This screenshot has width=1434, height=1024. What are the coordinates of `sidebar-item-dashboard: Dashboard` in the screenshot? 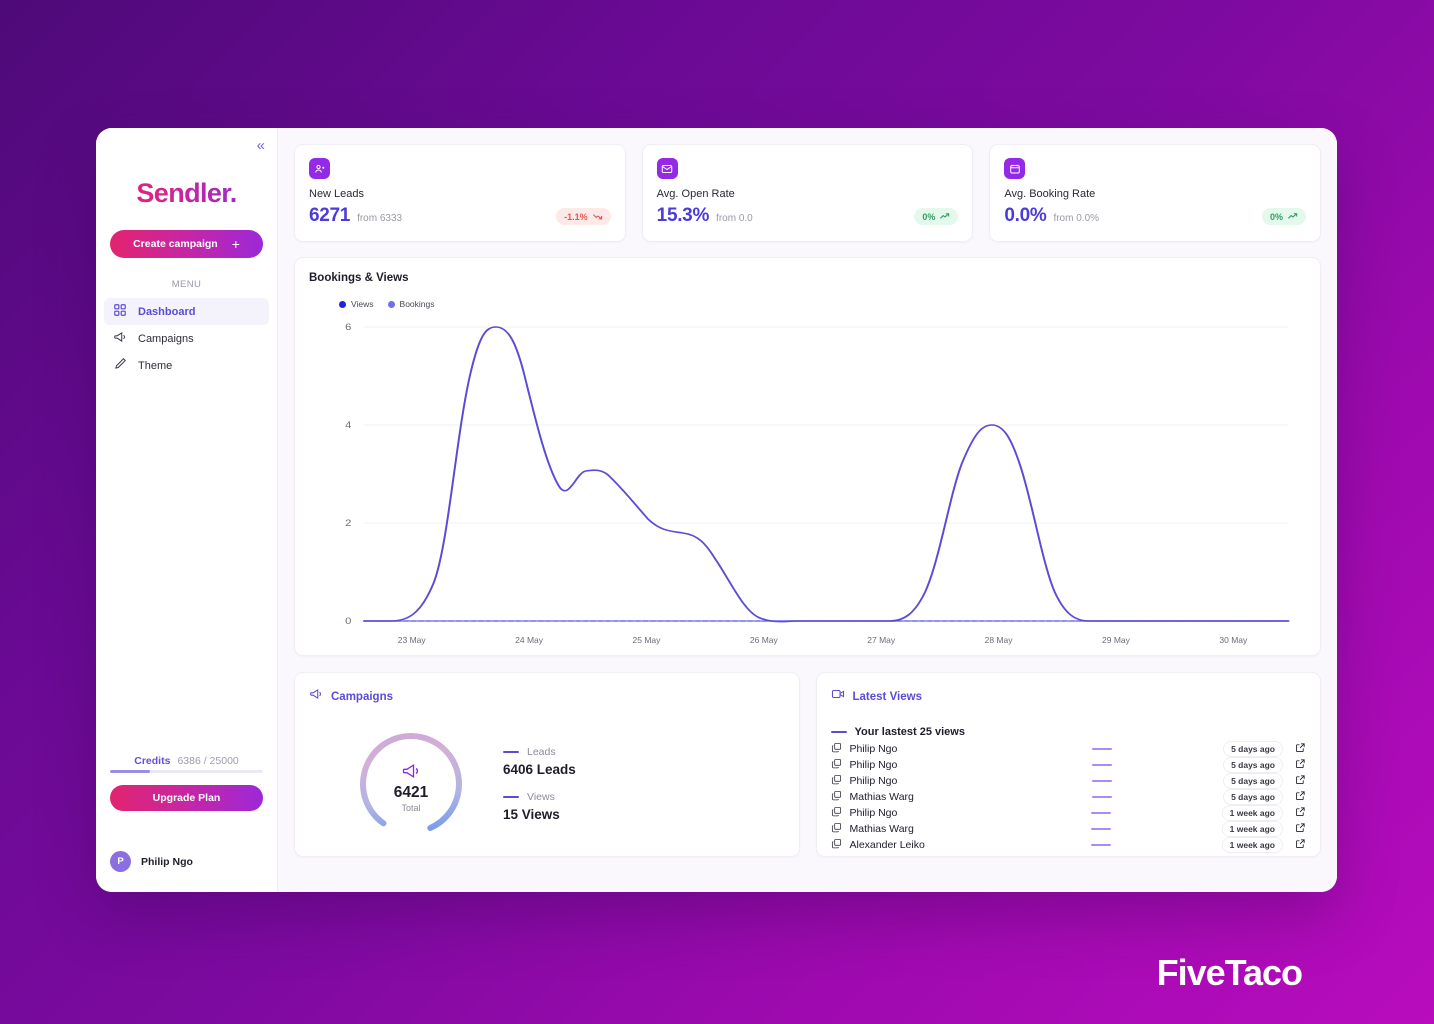 It's located at (186, 311).